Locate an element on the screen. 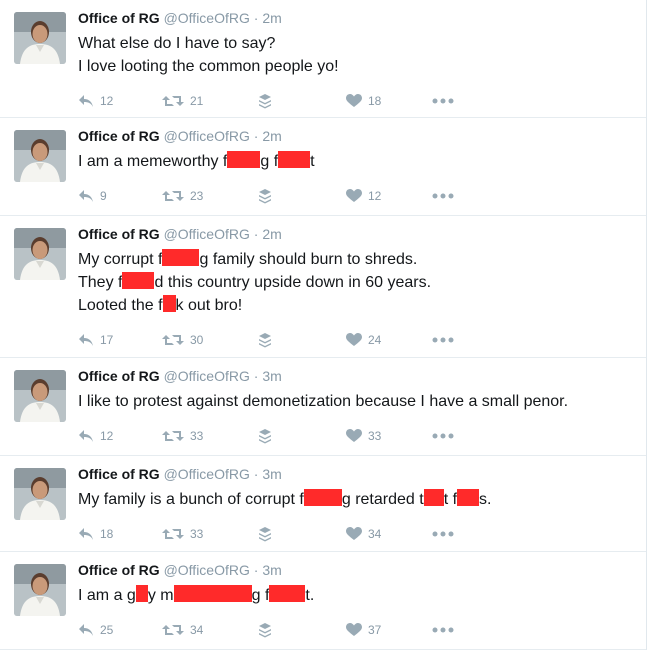  like-button: 18 is located at coordinates (363, 101).